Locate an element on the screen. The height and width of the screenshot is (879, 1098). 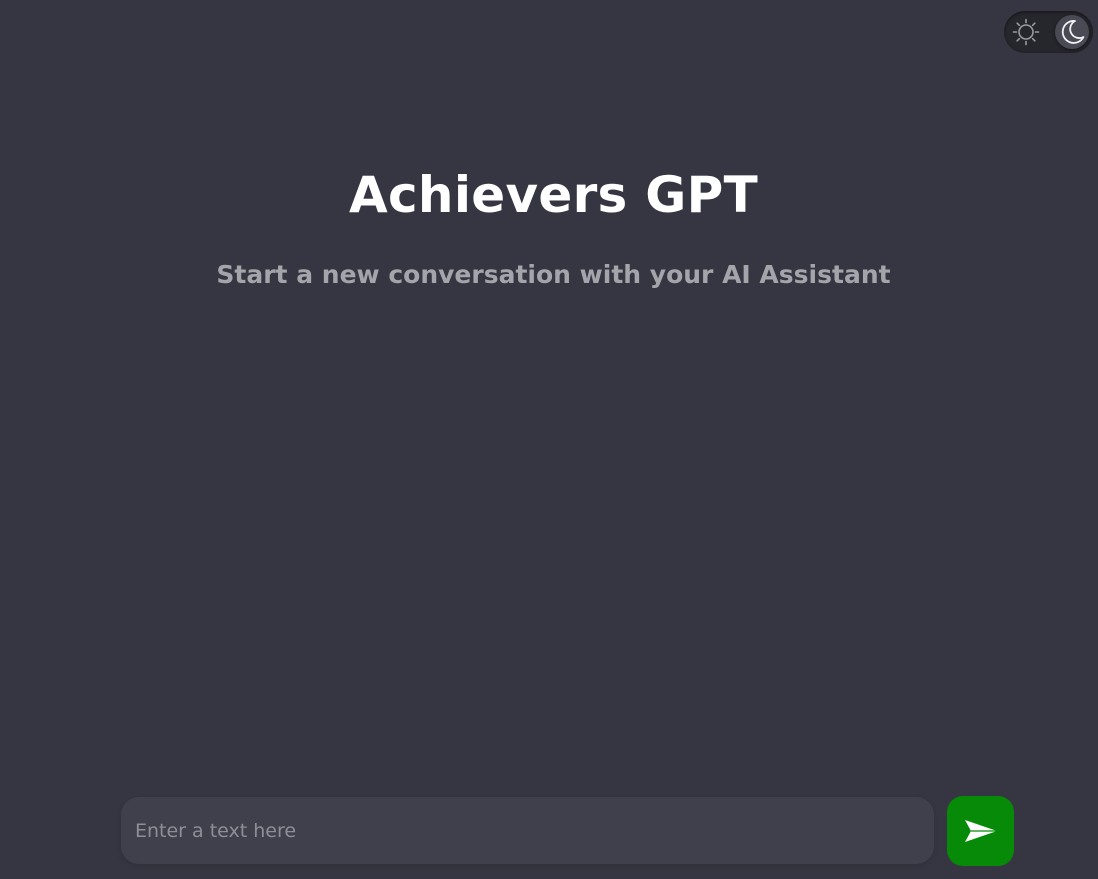
send-button is located at coordinates (980, 831).